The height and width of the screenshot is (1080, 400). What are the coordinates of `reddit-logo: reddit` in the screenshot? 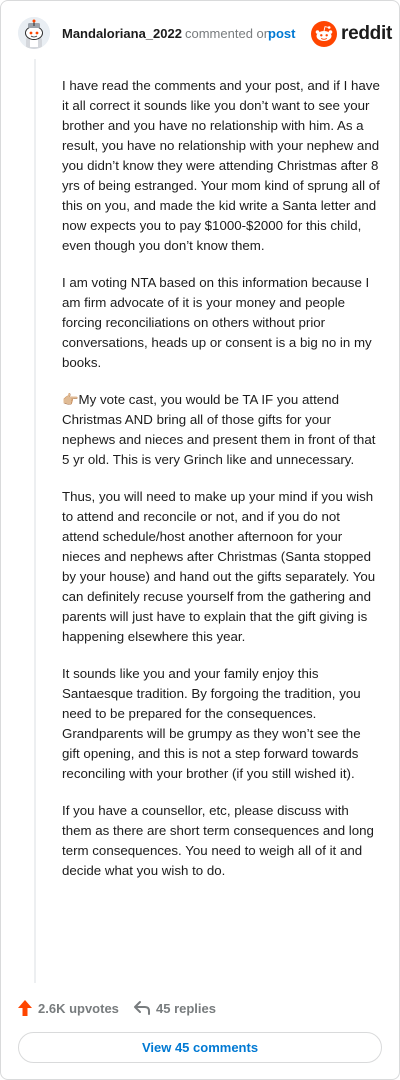 It's located at (351, 34).